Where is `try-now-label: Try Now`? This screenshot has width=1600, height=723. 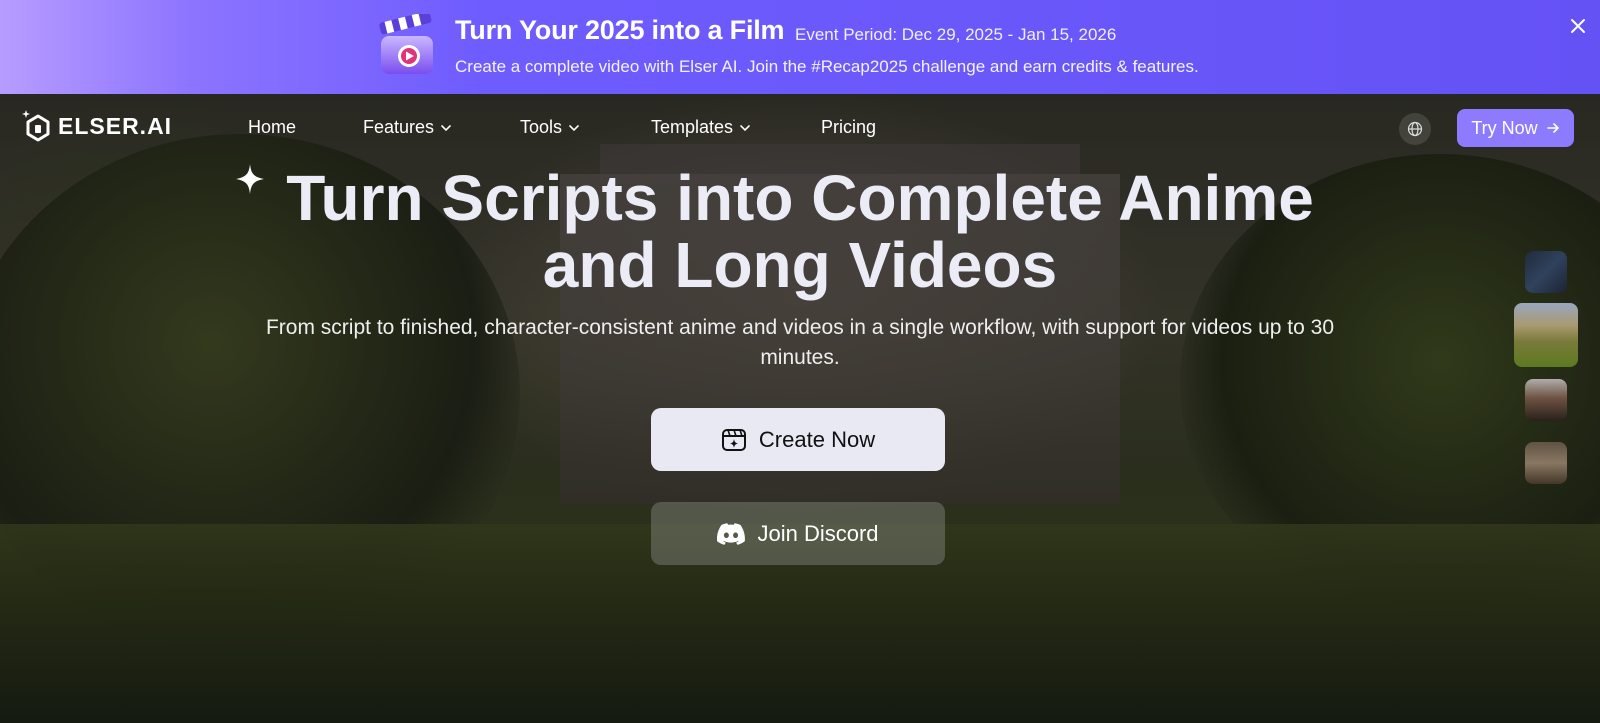
try-now-label: Try Now is located at coordinates (1504, 127).